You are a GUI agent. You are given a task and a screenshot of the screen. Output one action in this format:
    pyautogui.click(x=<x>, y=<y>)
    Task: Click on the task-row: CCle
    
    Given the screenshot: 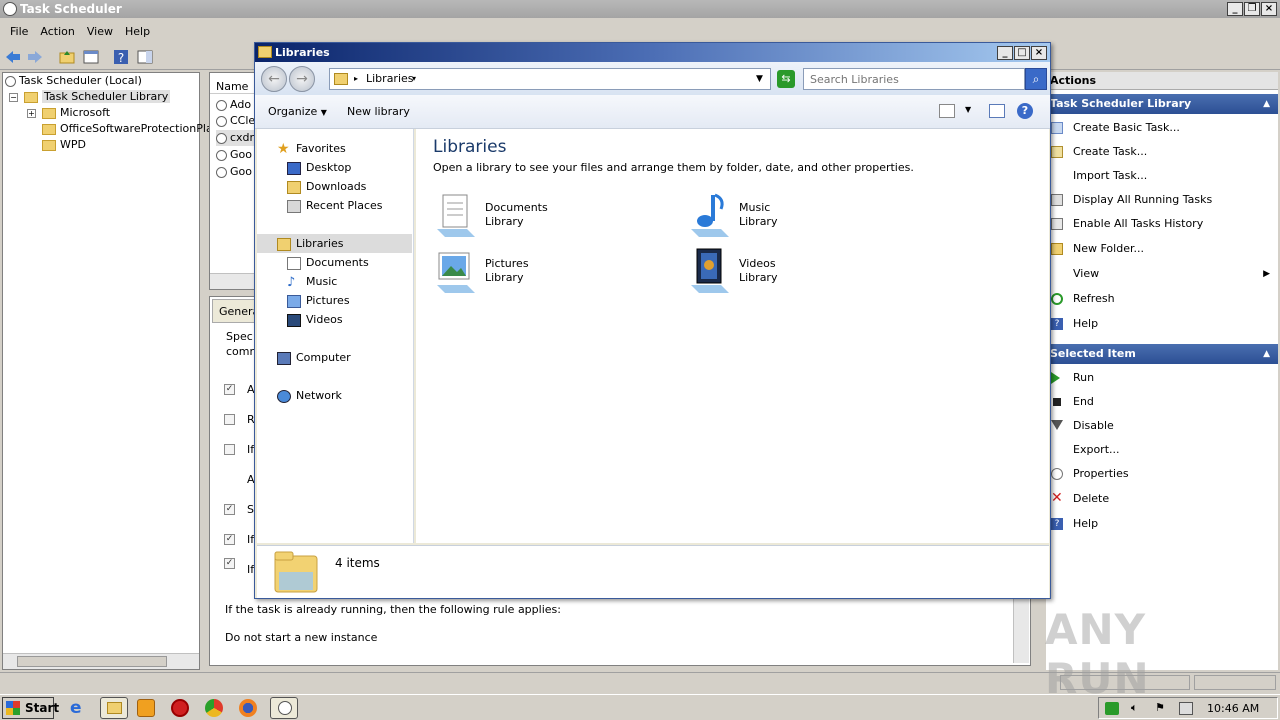 What is the action you would take?
    pyautogui.click(x=235, y=121)
    